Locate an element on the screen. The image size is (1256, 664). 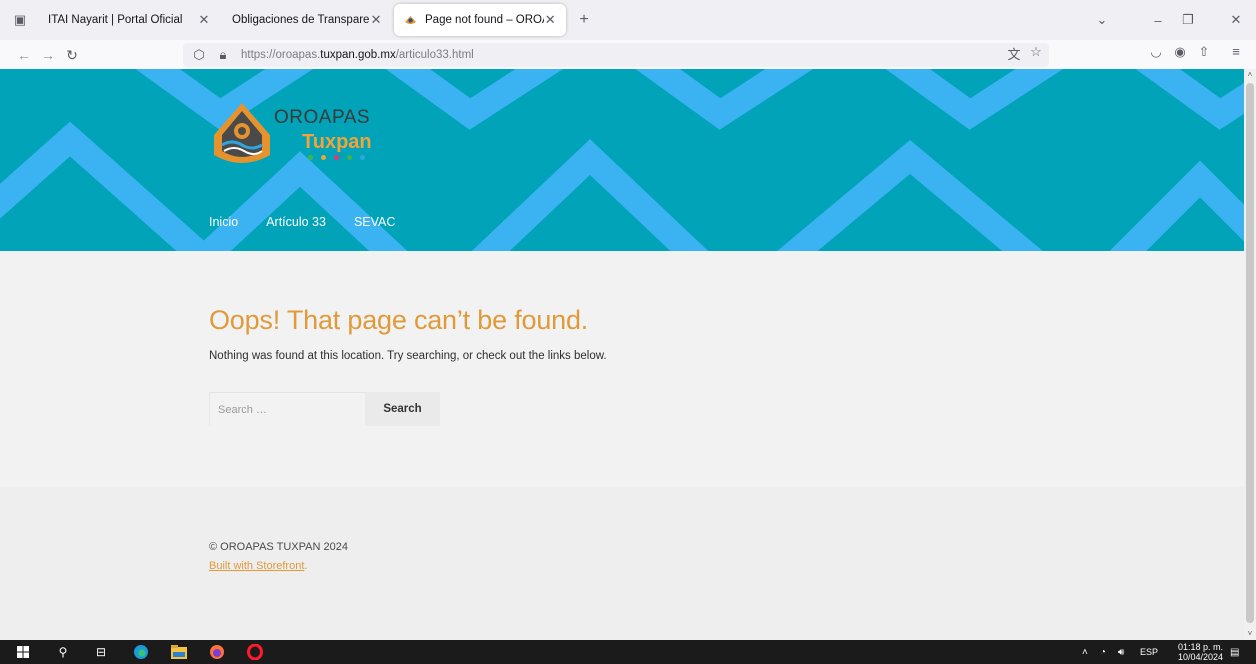
pocket-icon: ◡ is located at coordinates (1156, 52).